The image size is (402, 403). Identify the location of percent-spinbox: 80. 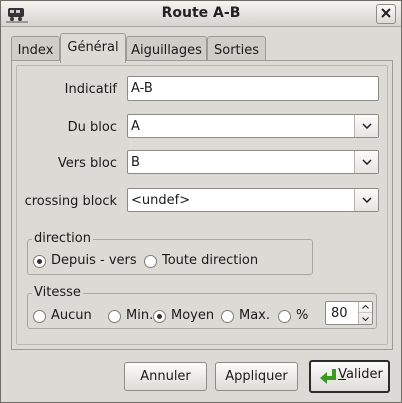
(349, 313).